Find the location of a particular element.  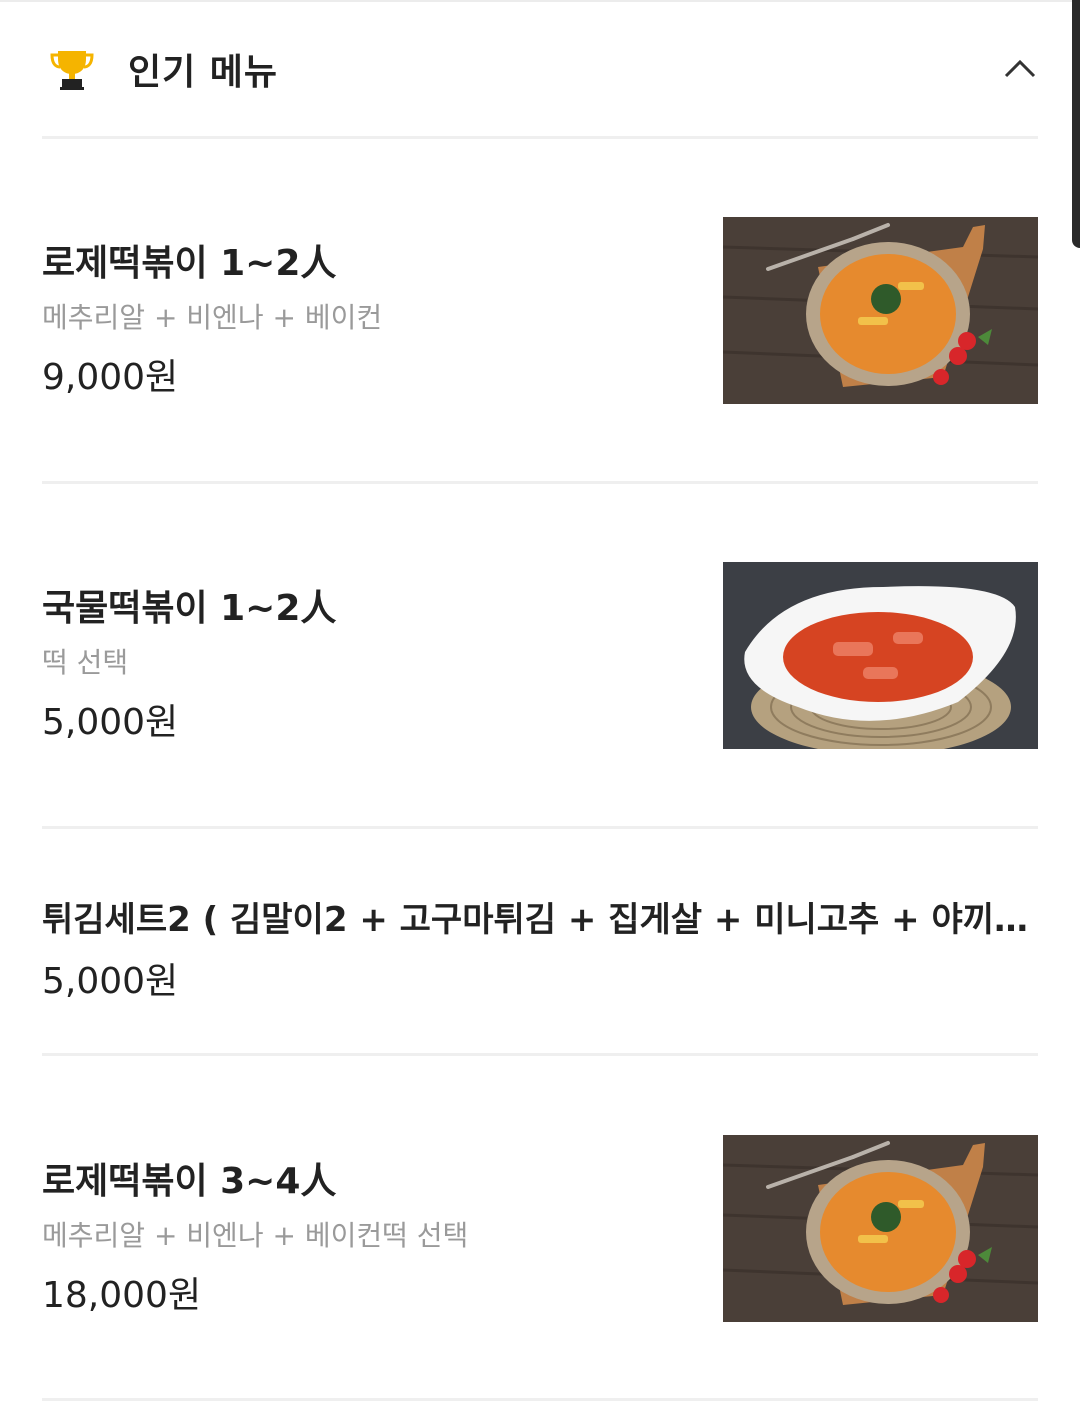

menu-item-name: 로제떡볶이 1~2人 is located at coordinates (189, 263).